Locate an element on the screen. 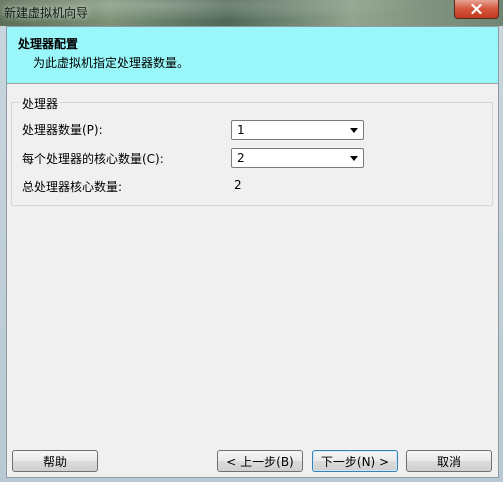 The width and height of the screenshot is (503, 482). help-button: 帮助 is located at coordinates (55, 461).